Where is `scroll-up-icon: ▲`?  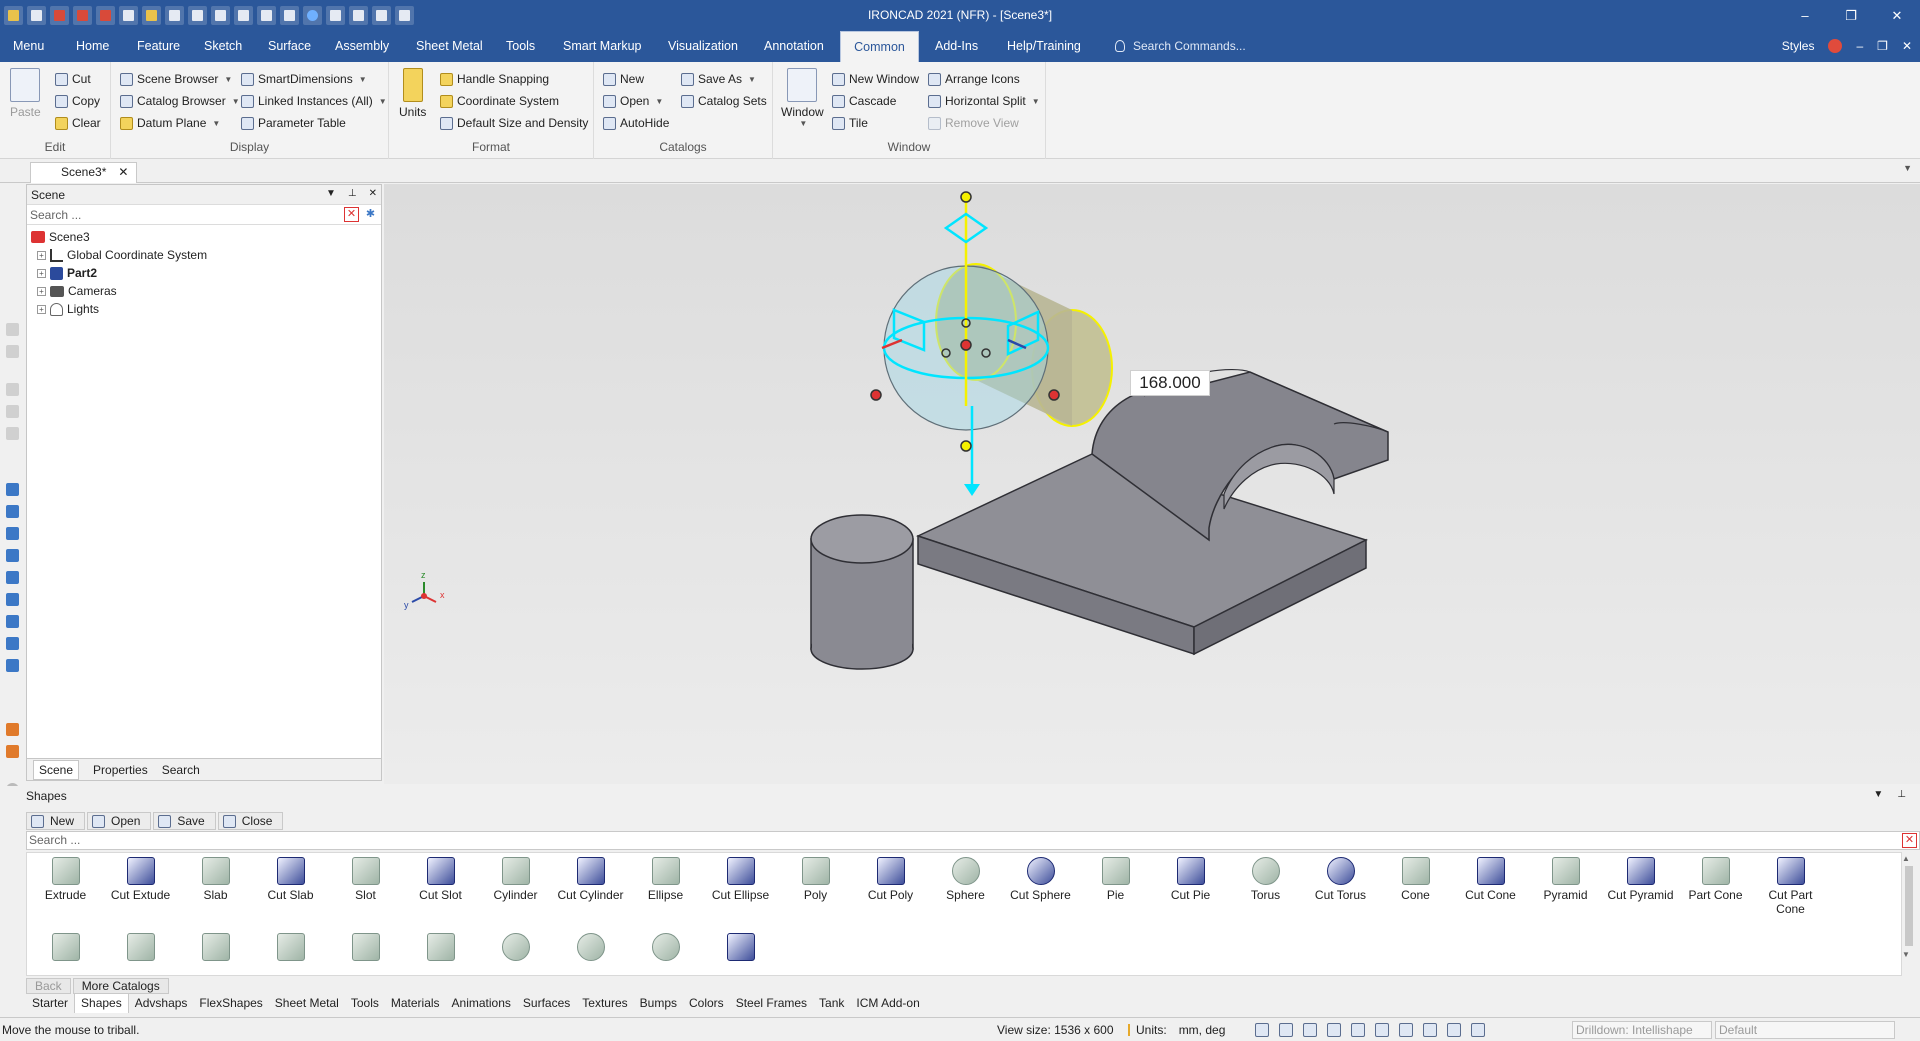
scroll-up-icon: ▲ is located at coordinates (1909, 858).